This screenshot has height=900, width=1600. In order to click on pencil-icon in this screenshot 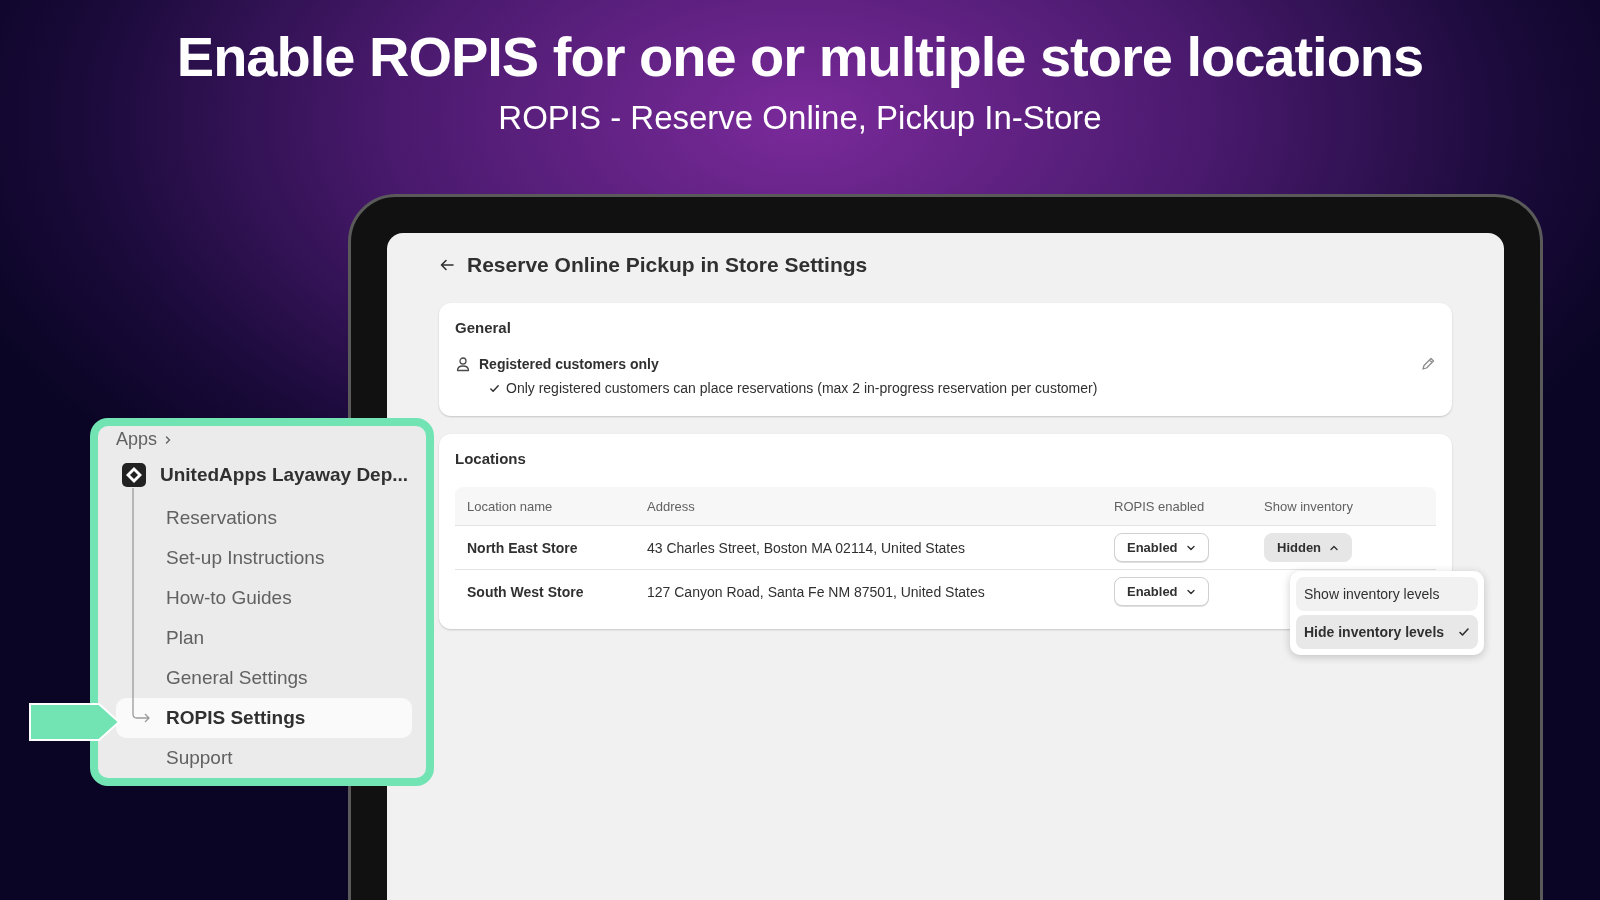, I will do `click(1428, 364)`.